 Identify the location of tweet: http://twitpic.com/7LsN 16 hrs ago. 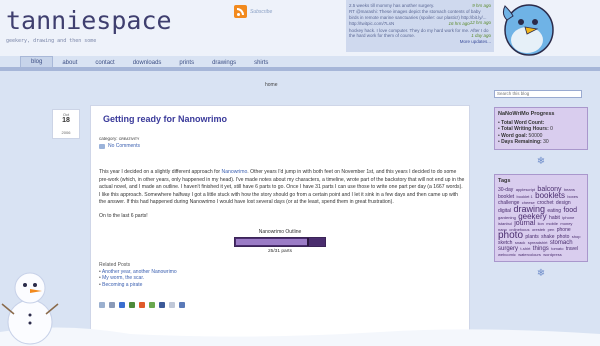
(420, 23).